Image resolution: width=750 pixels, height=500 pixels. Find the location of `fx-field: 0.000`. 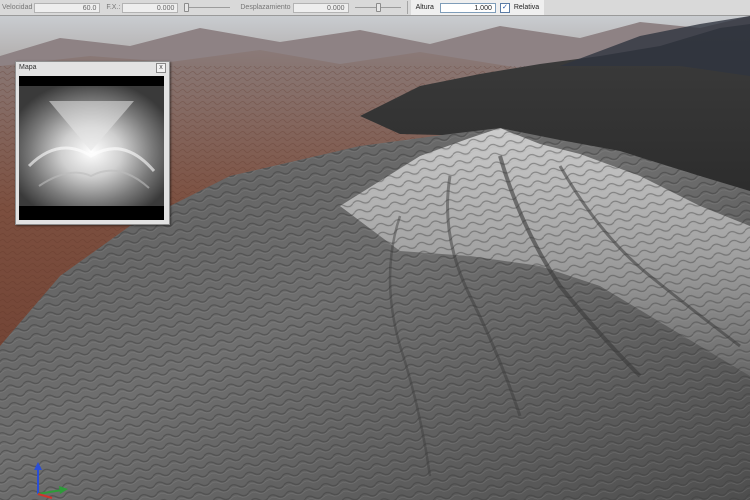

fx-field: 0.000 is located at coordinates (150, 7).